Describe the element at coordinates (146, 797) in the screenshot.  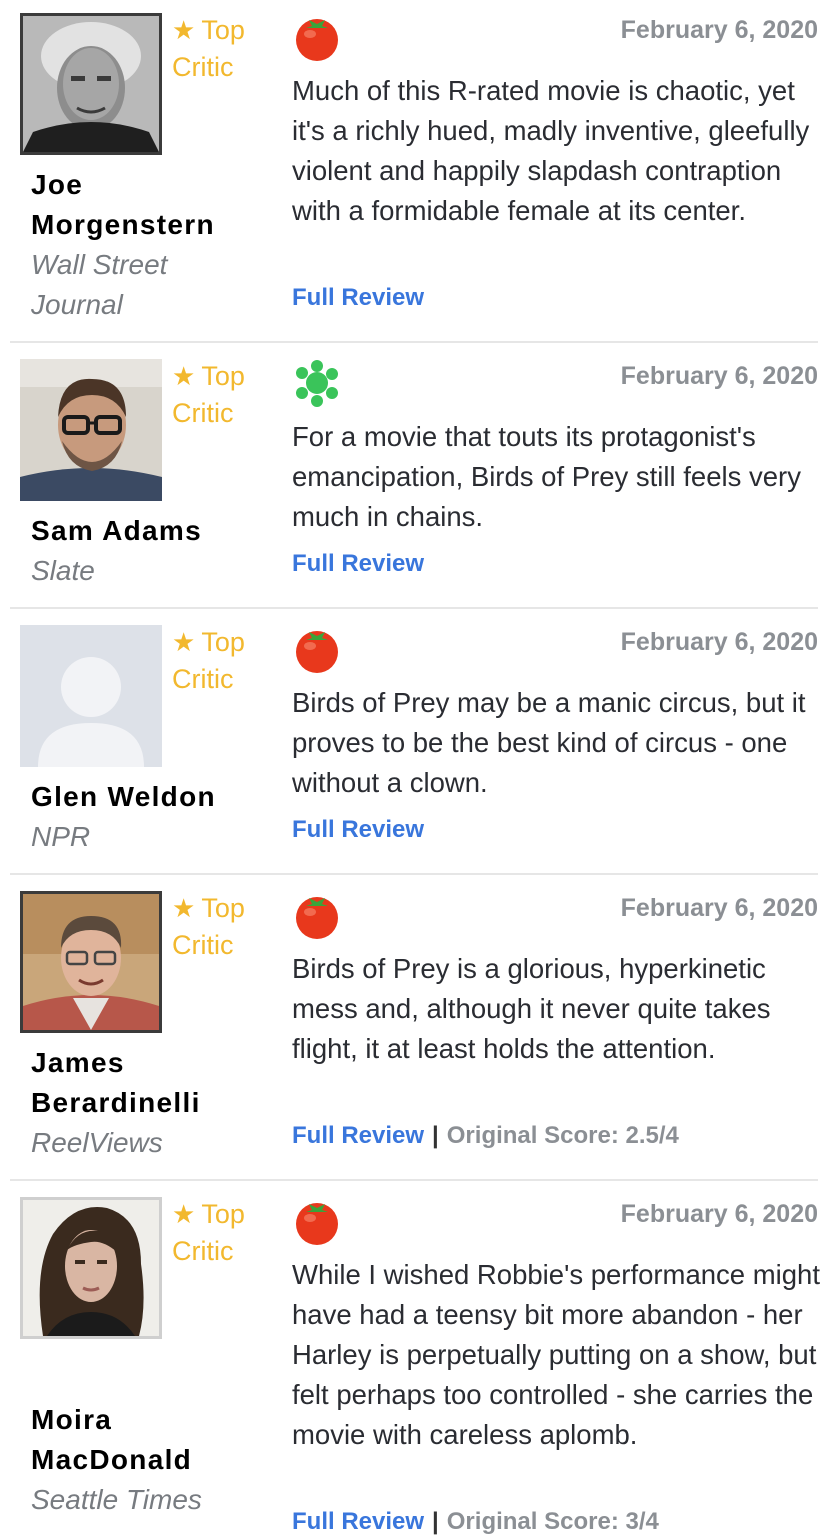
I see `critic-name-link: Glen Weldon` at that location.